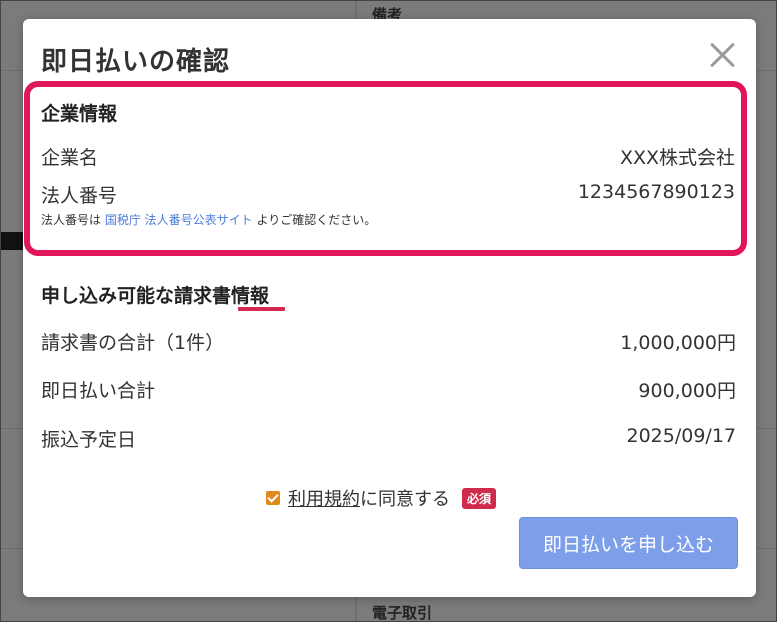 This screenshot has width=777, height=622. Describe the element at coordinates (402, 613) in the screenshot. I see `background-e-transaction-label: 電子取引` at that location.